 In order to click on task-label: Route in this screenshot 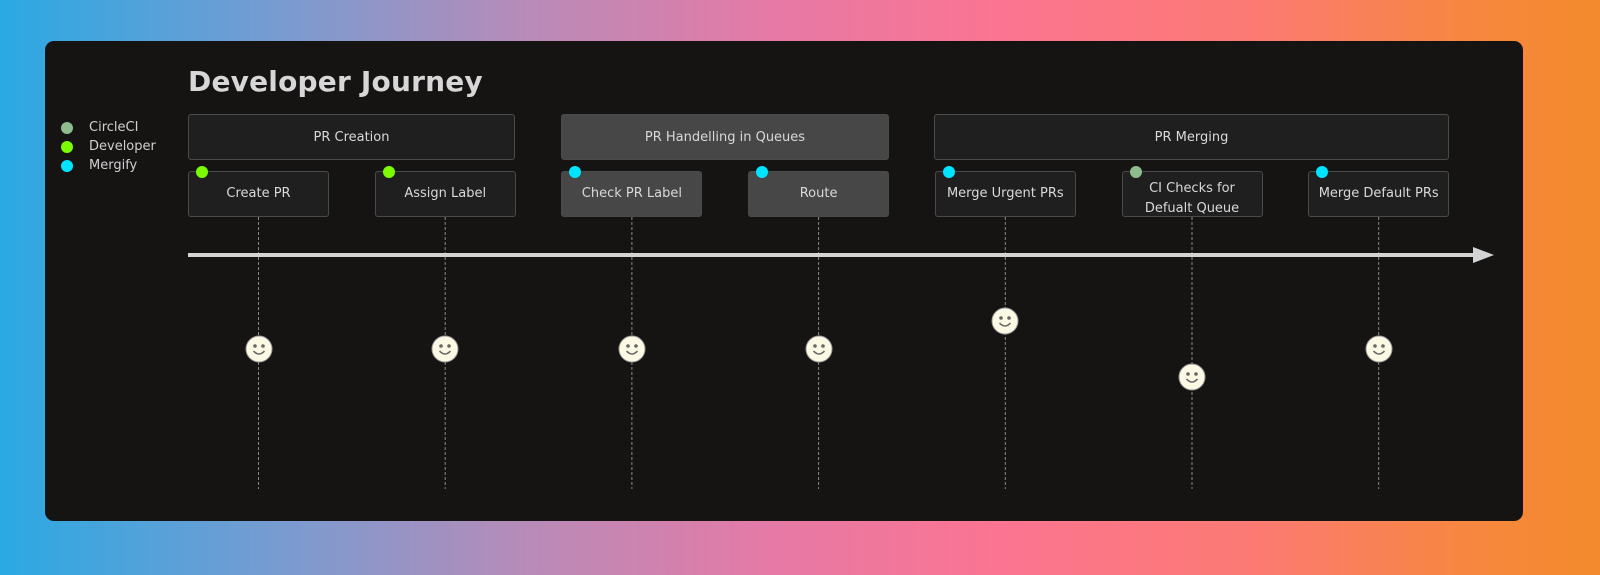, I will do `click(818, 193)`.